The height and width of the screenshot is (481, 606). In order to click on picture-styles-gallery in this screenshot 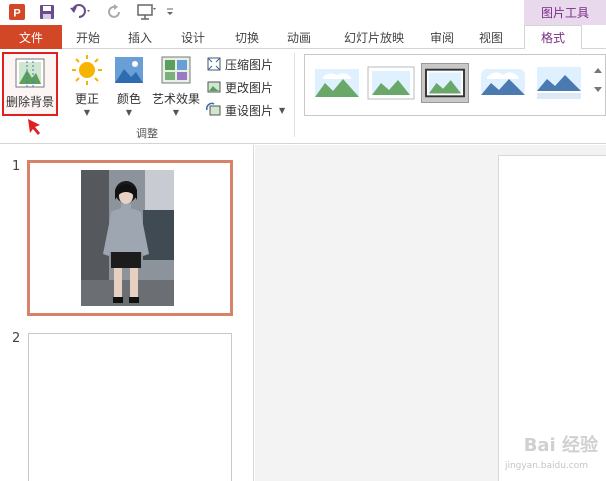, I will do `click(455, 85)`.